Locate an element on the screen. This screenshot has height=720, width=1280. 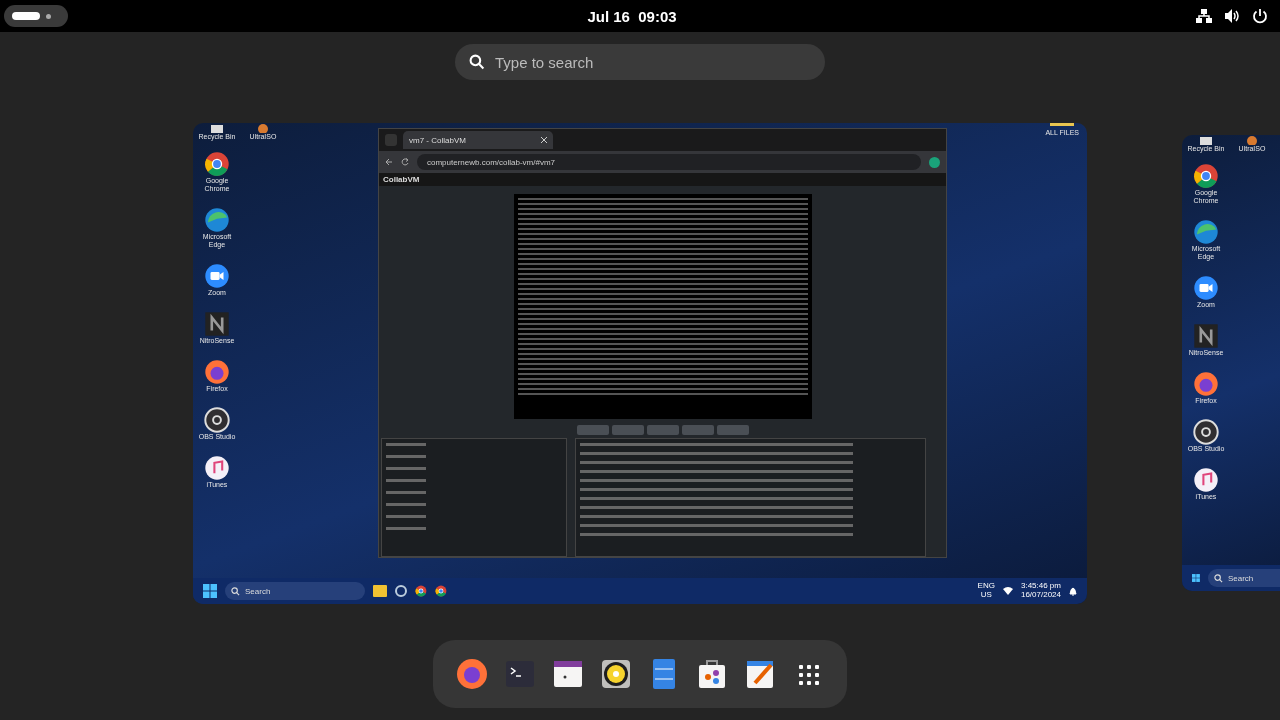
language-indicator: ENG US is located at coordinates (986, 591).